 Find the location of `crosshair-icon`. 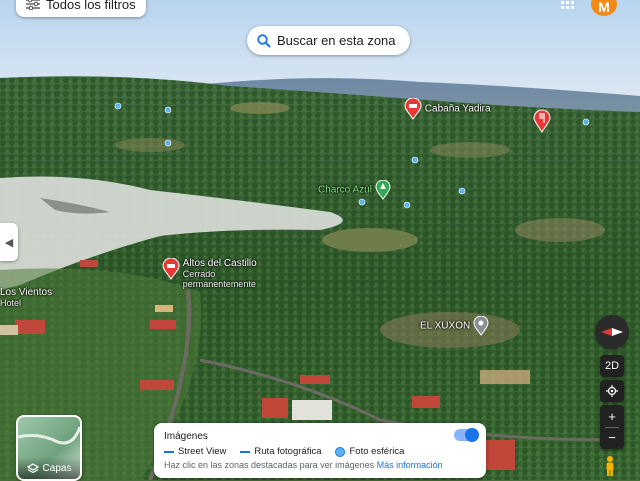

crosshair-icon is located at coordinates (612, 391).